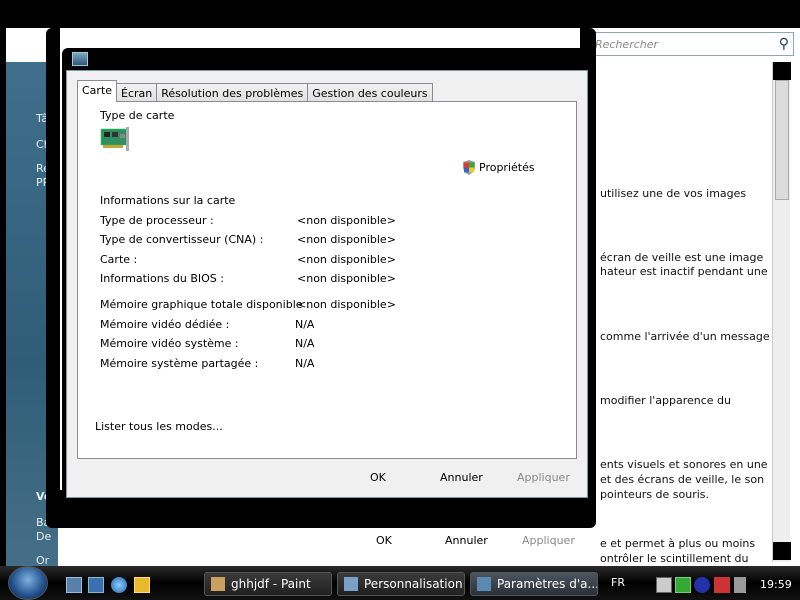  Describe the element at coordinates (28, 583) in the screenshot. I see `start-button` at that location.